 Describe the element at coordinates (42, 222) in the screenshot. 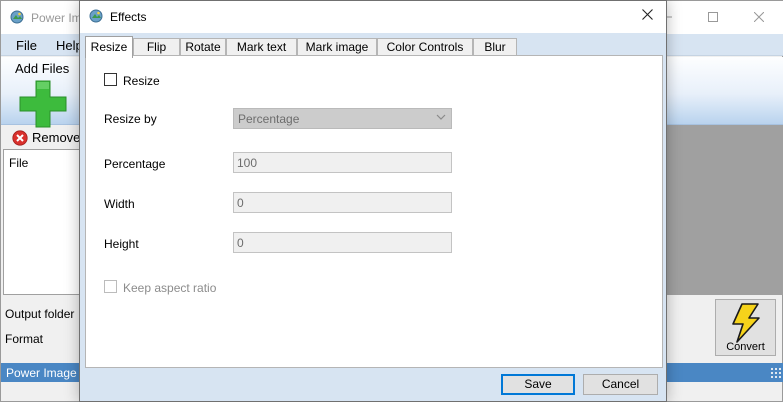

I see `file-list: File` at that location.